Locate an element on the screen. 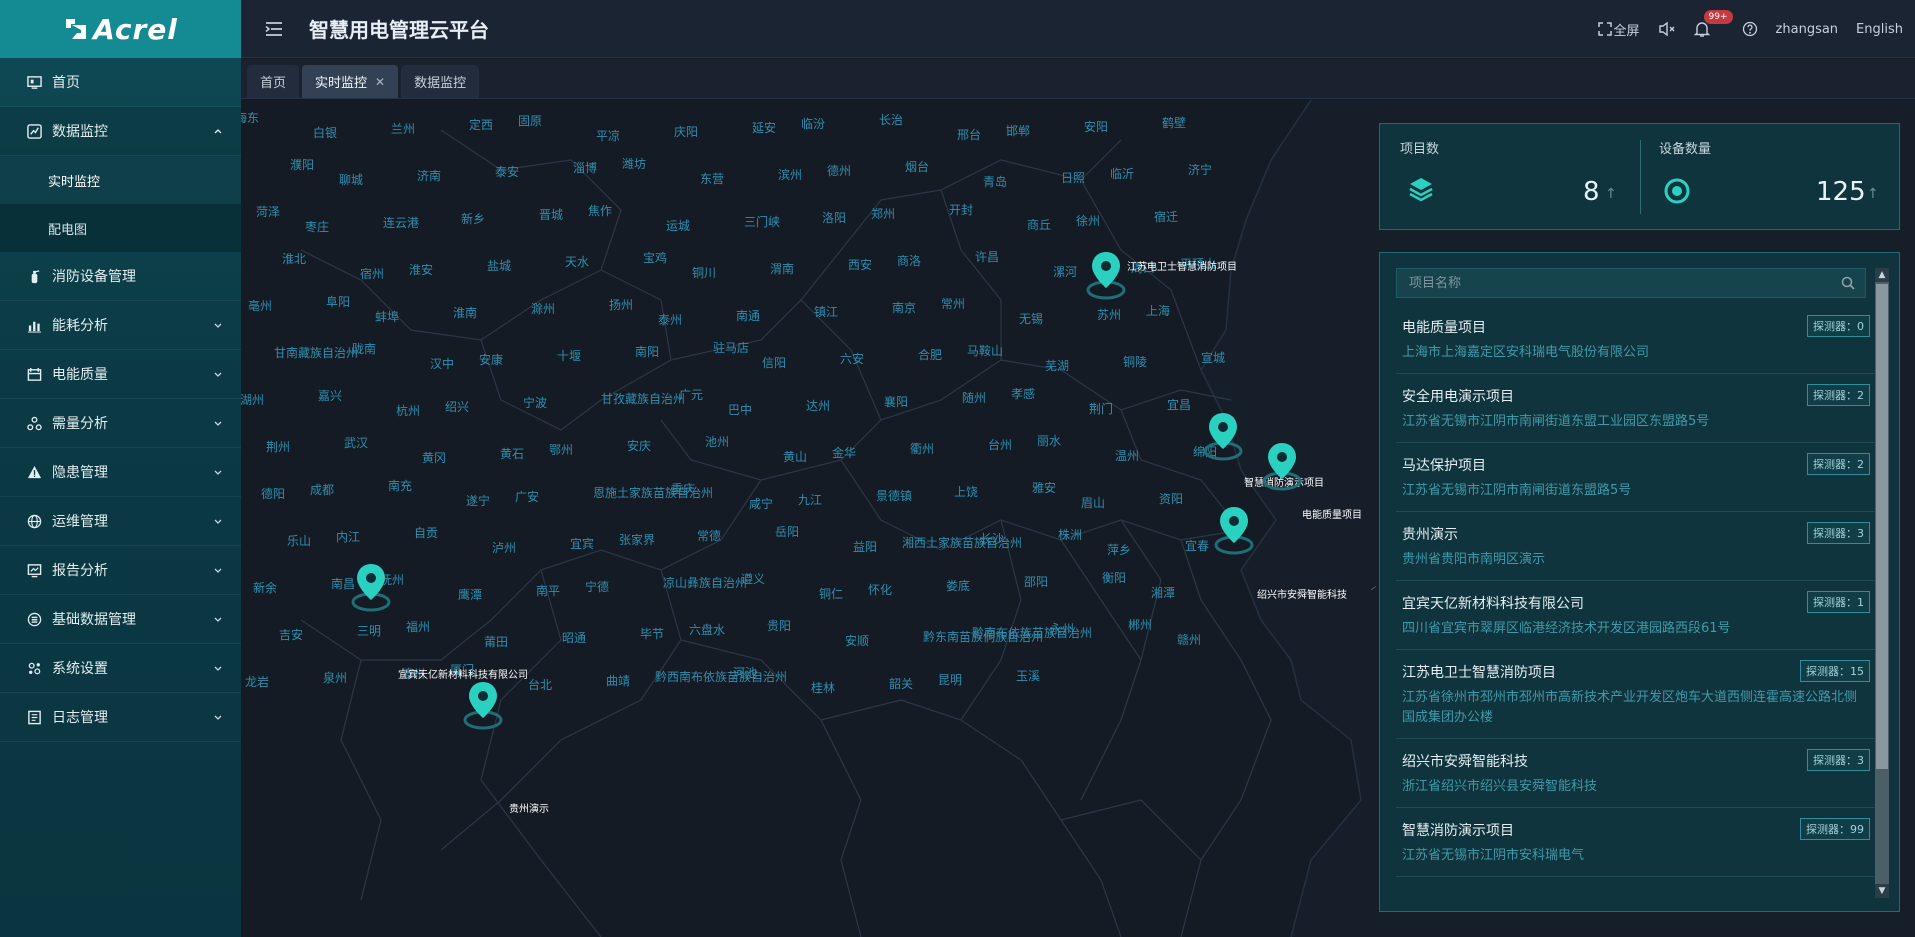 Image resolution: width=1915 pixels, height=937 pixels. notification-button: 99+ is located at coordinates (1713, 24).